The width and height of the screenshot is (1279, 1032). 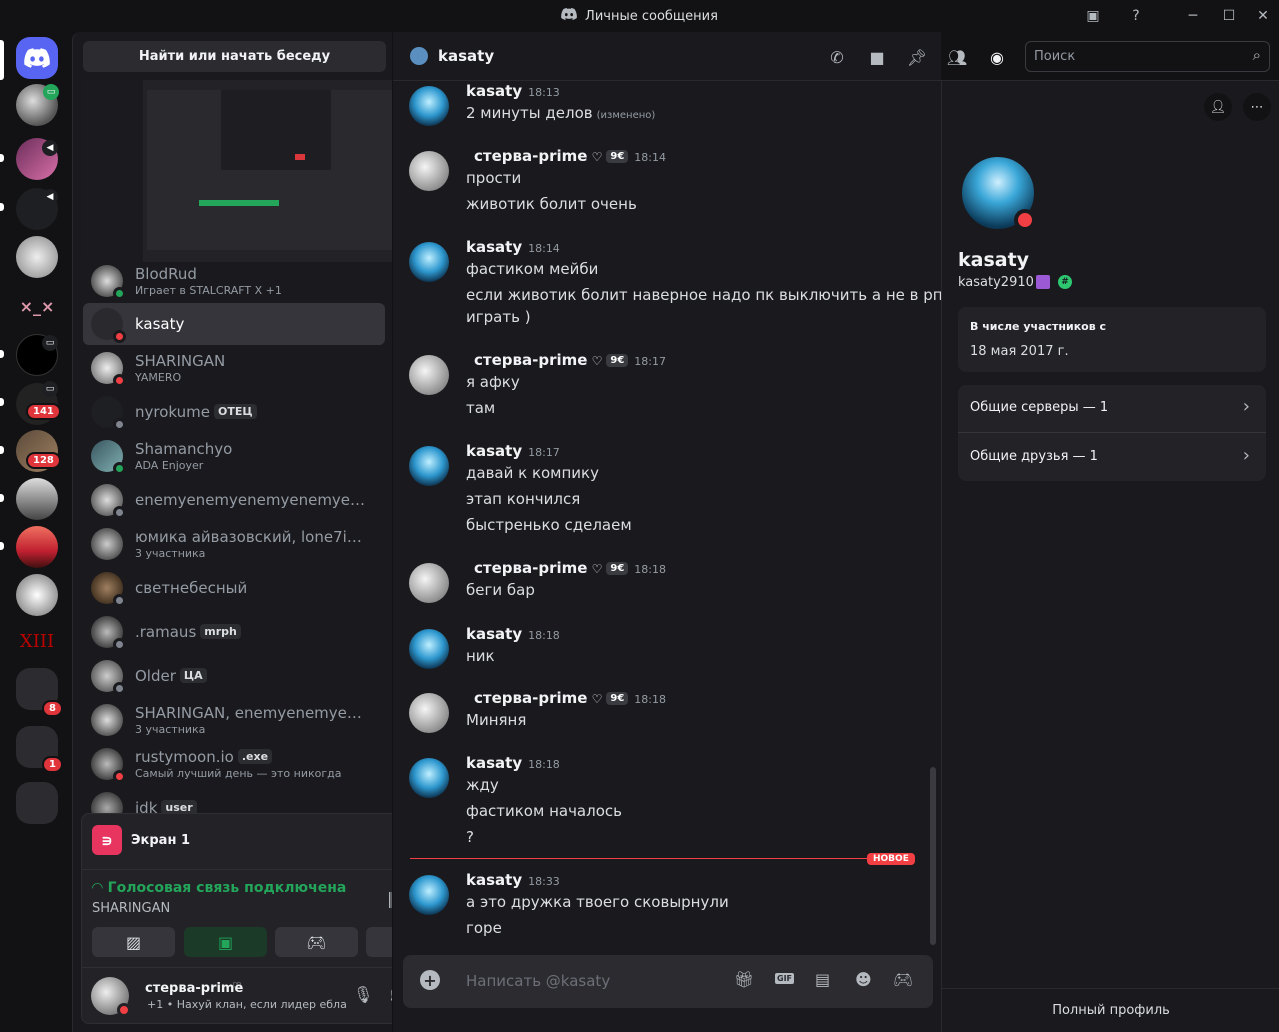 I want to click on gift-icon: 🎁︎, so click(x=744, y=979).